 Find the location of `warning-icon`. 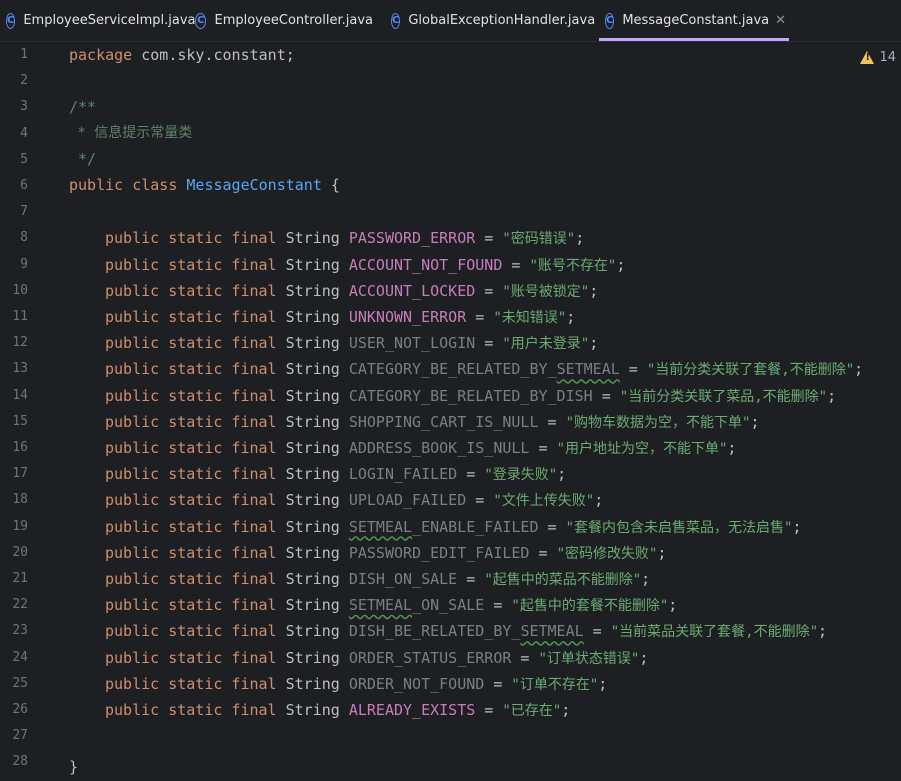

warning-icon is located at coordinates (867, 57).